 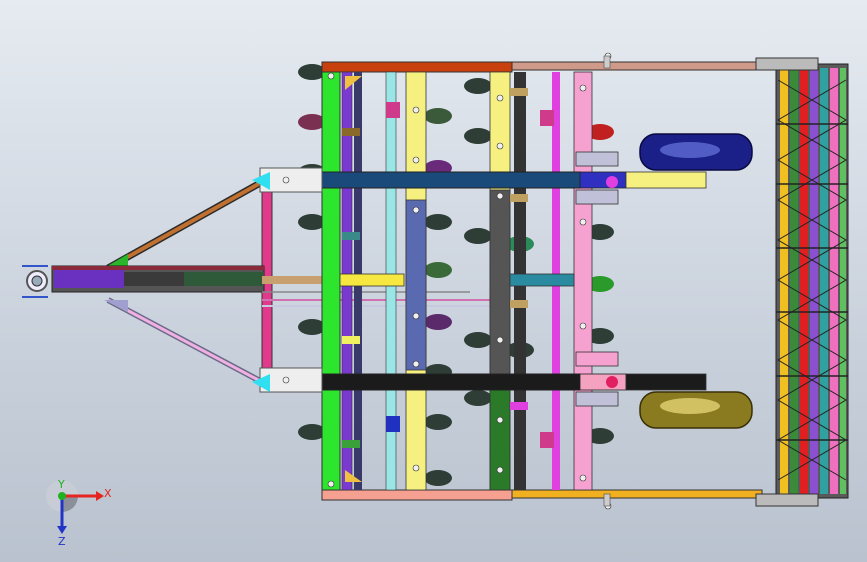 I want to click on x-axis-label: X, so click(x=108, y=493).